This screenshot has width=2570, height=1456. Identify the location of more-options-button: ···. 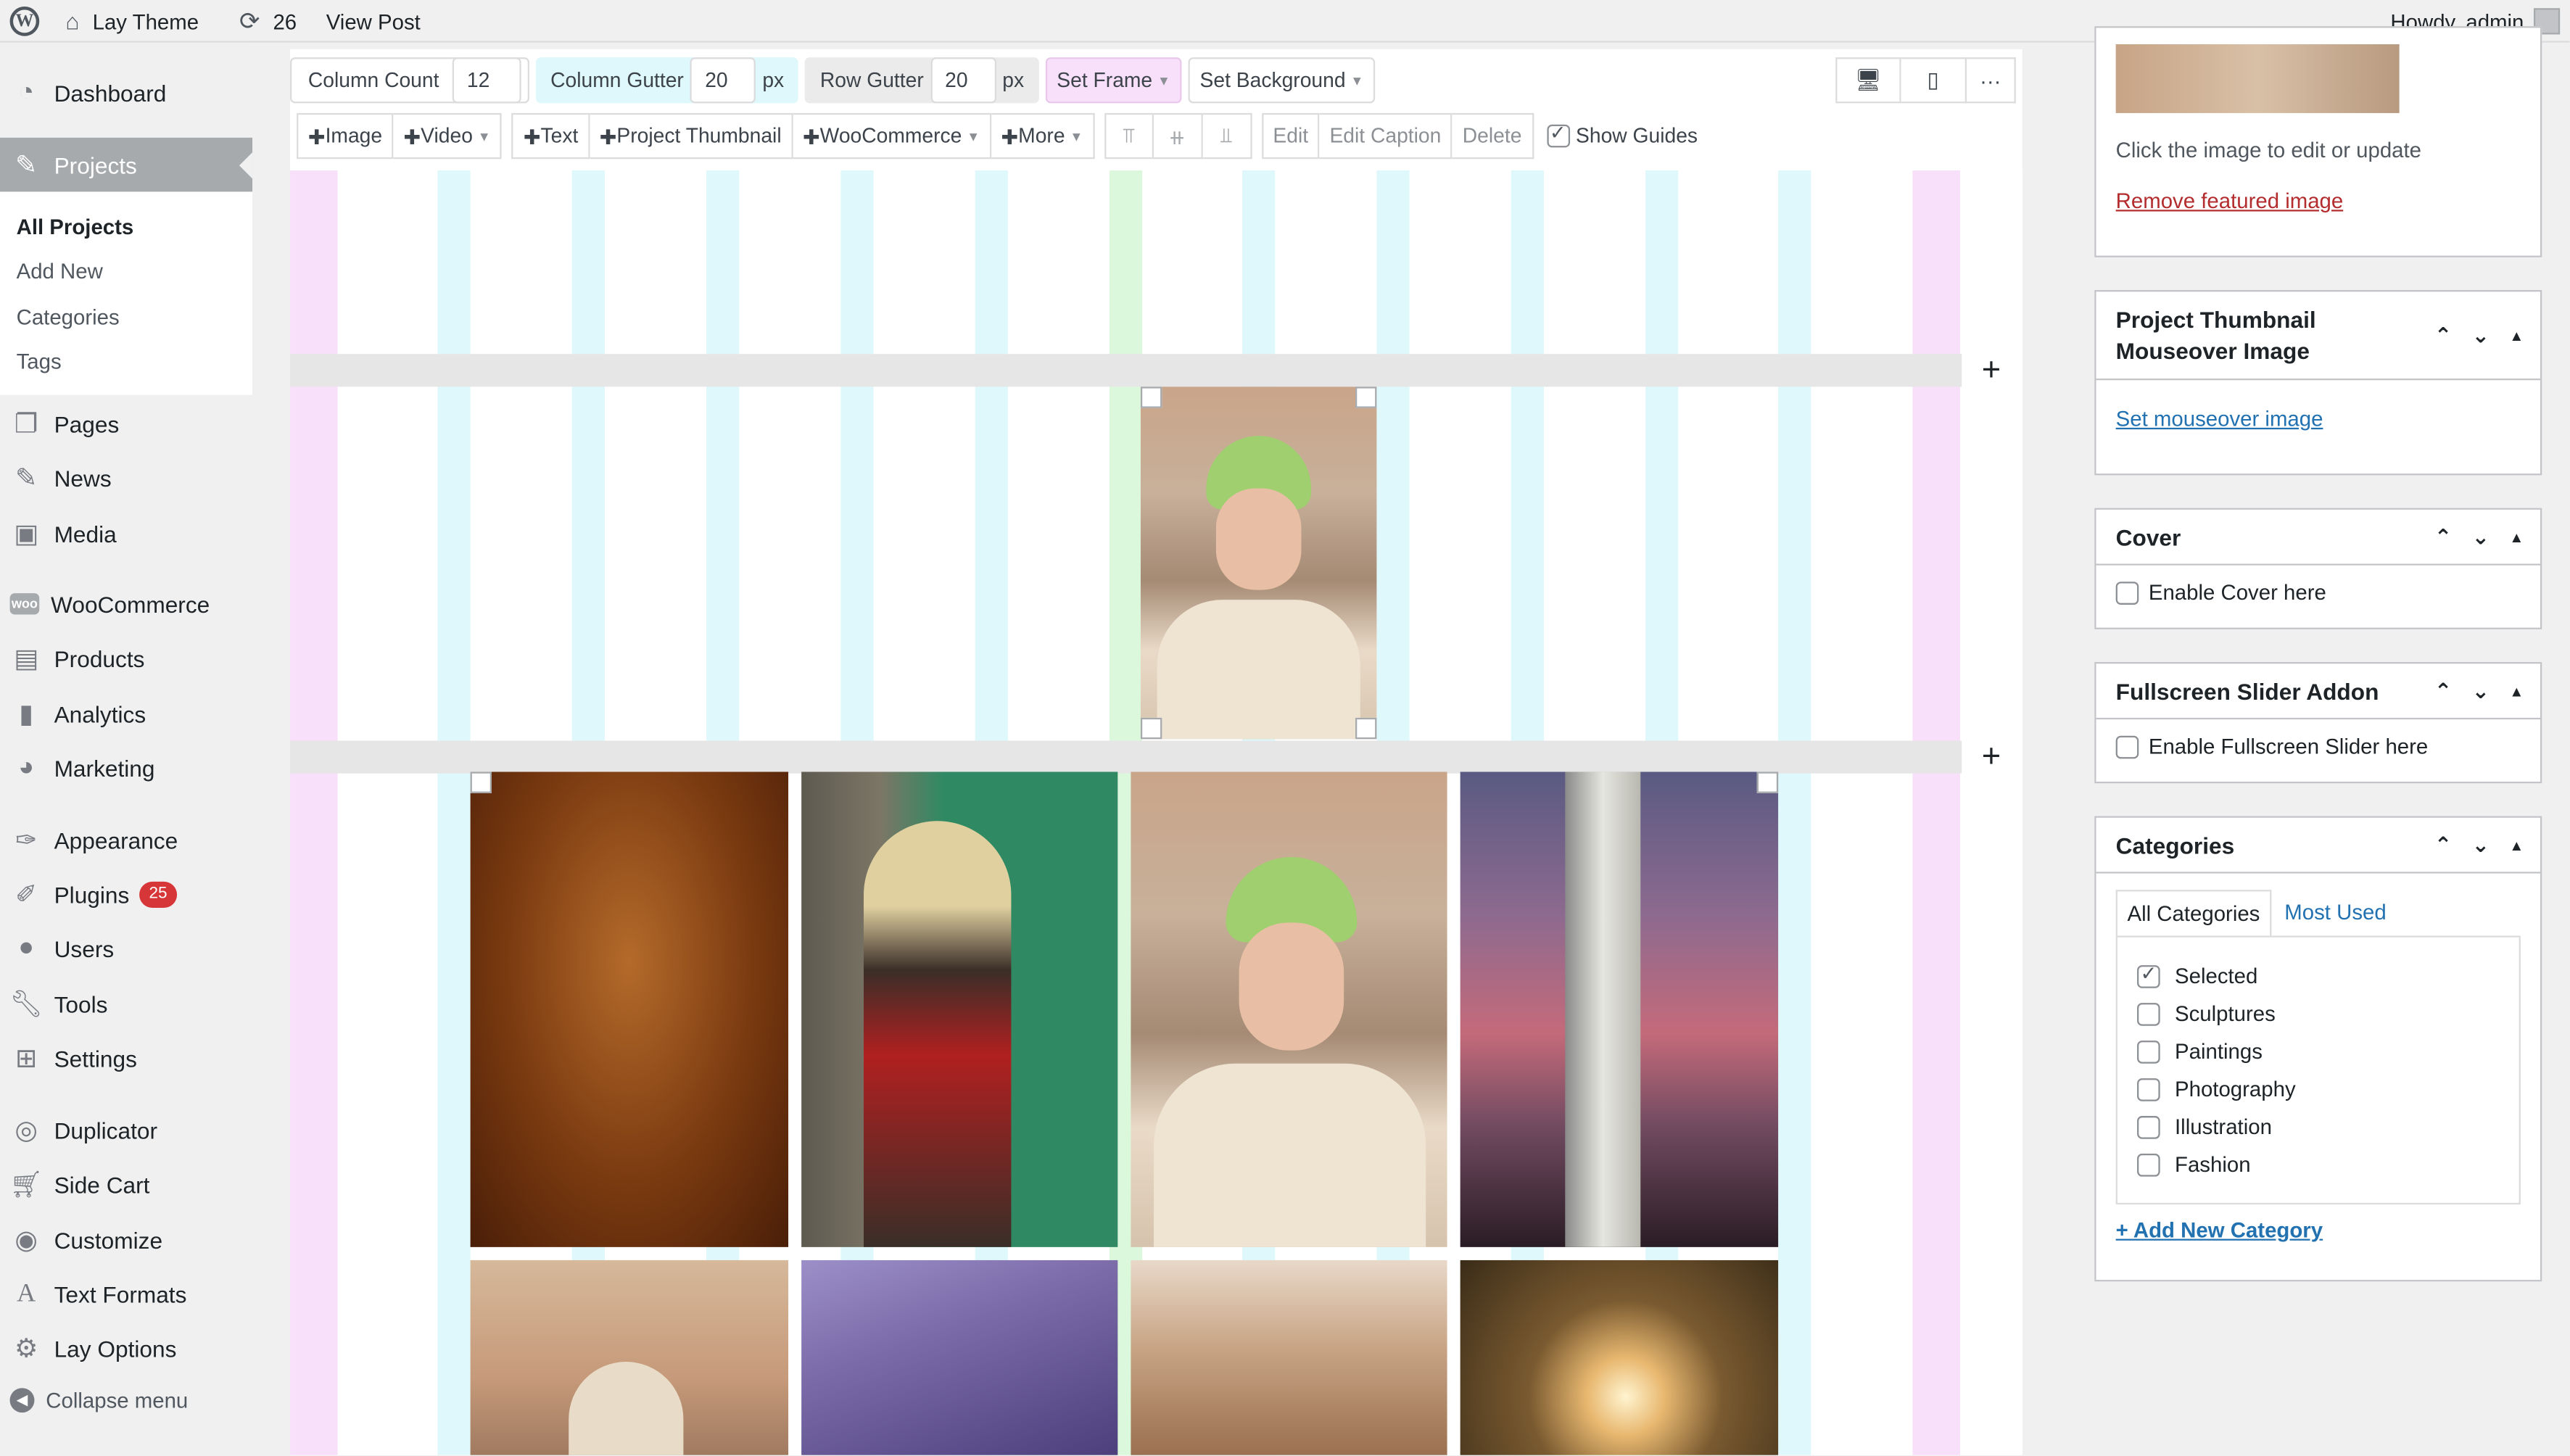
(1992, 80).